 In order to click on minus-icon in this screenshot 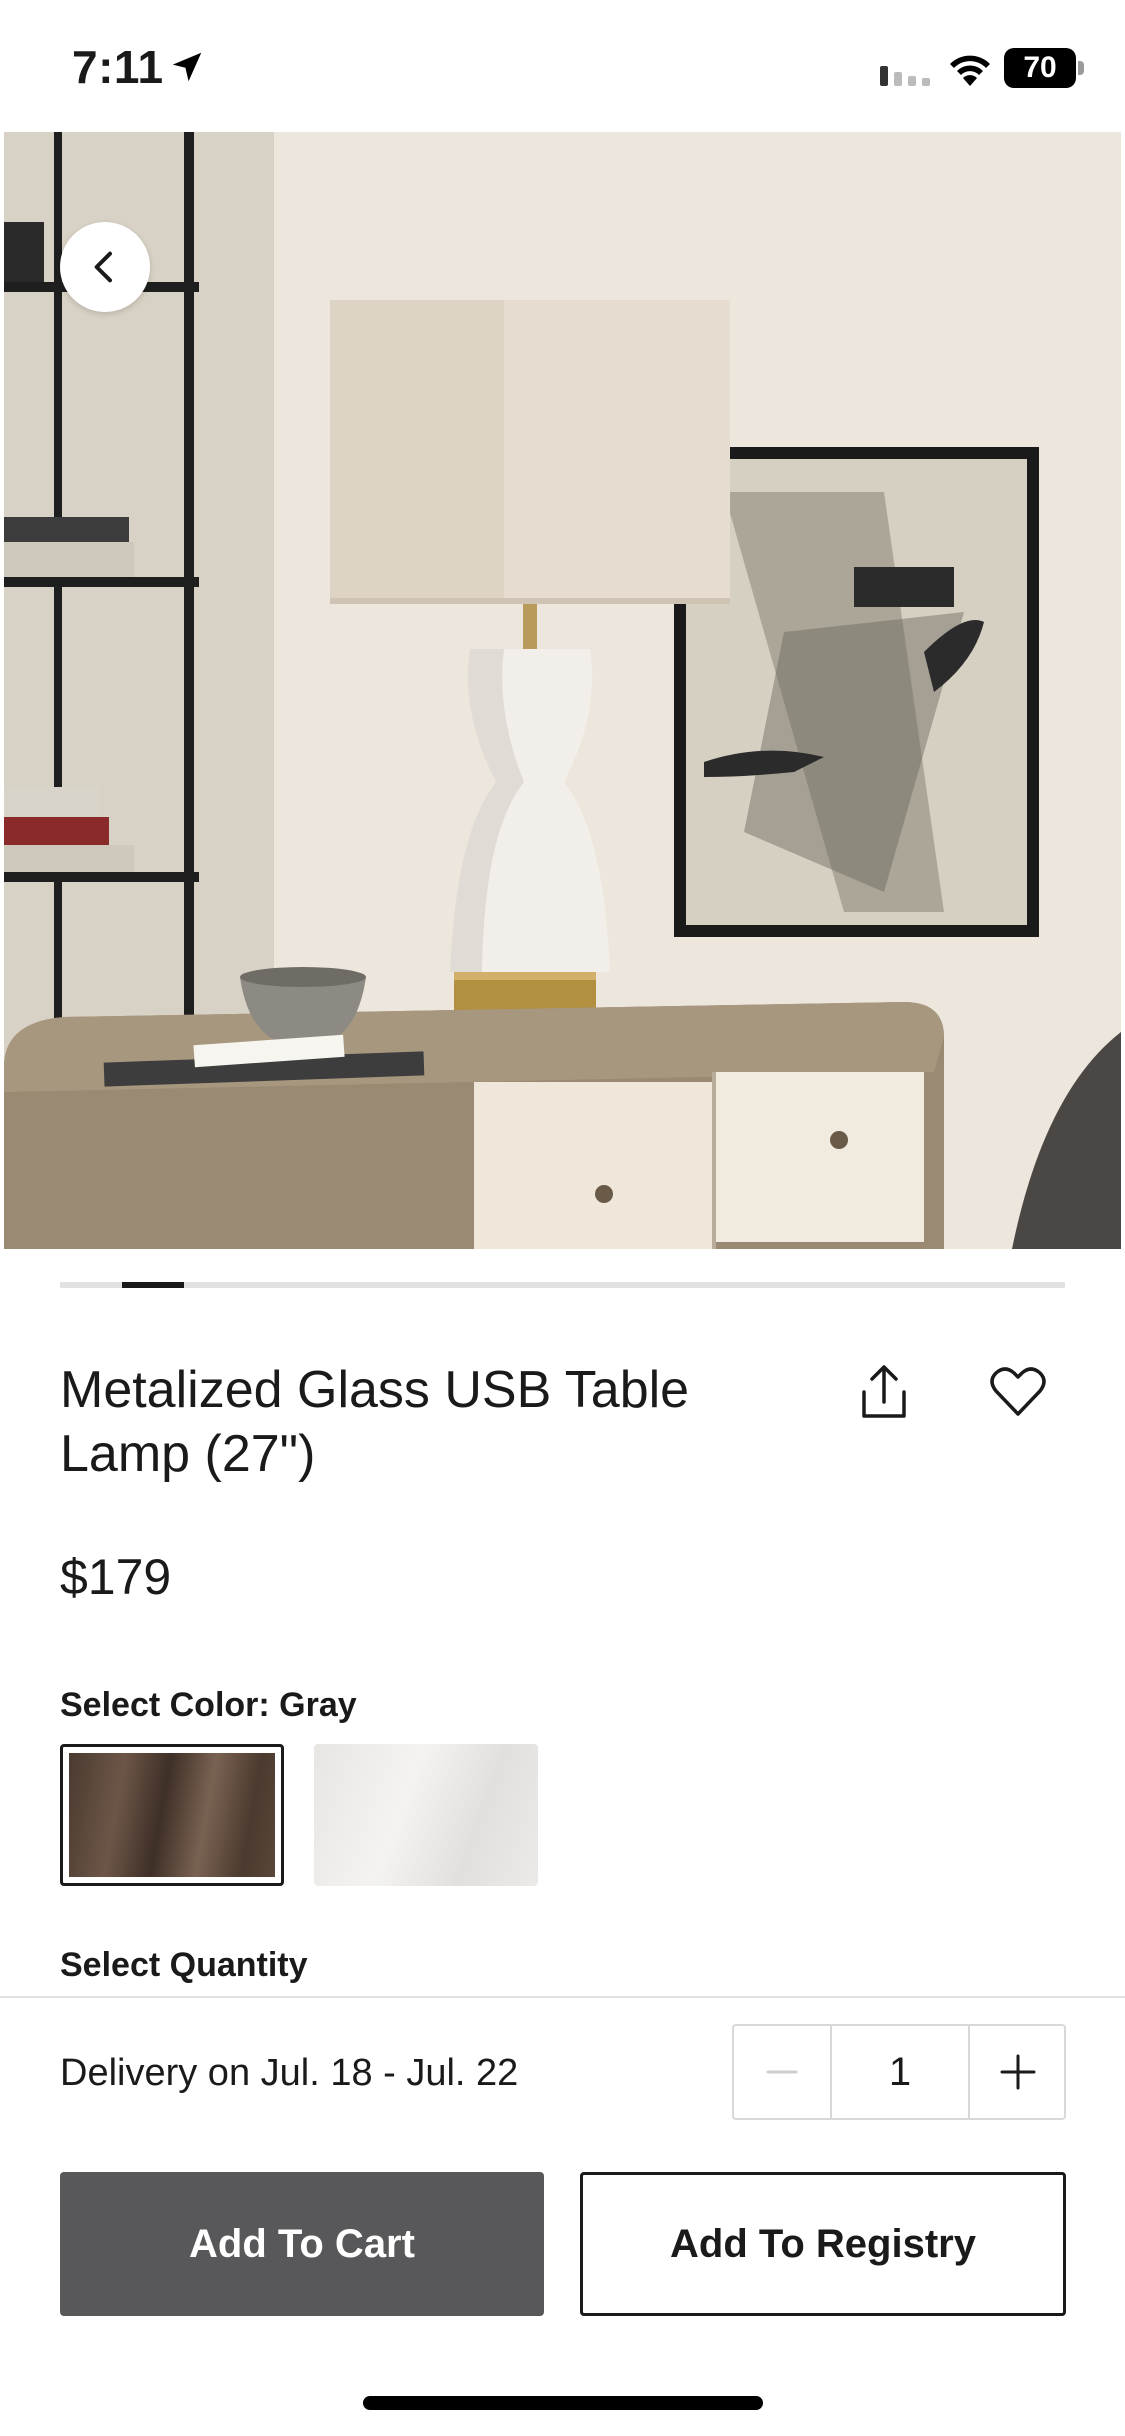, I will do `click(782, 2072)`.